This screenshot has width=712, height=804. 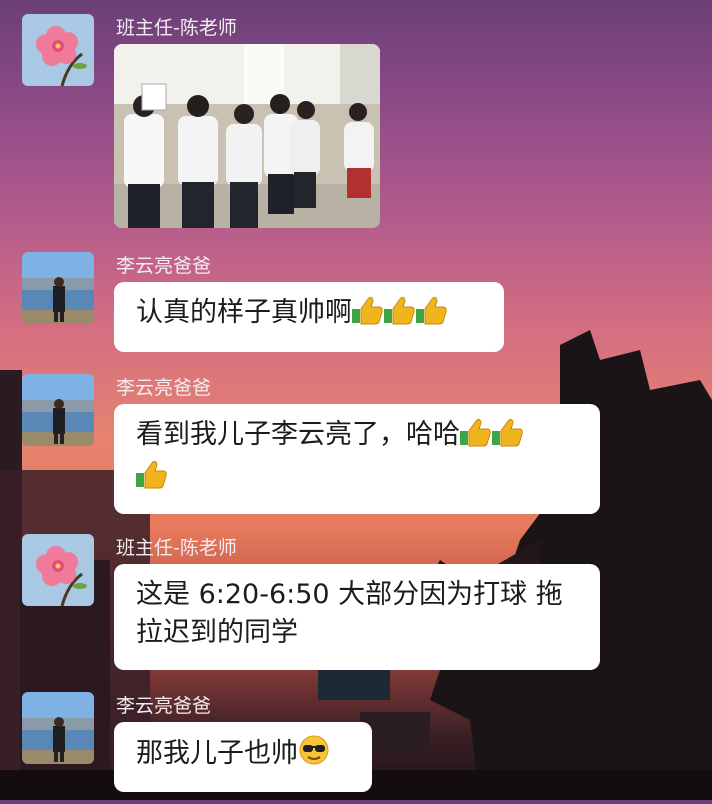 What do you see at coordinates (357, 617) in the screenshot?
I see `message-bubble: 这是 6:20-6:50 大部分因为打球 拖 拉迟到的同学` at bounding box center [357, 617].